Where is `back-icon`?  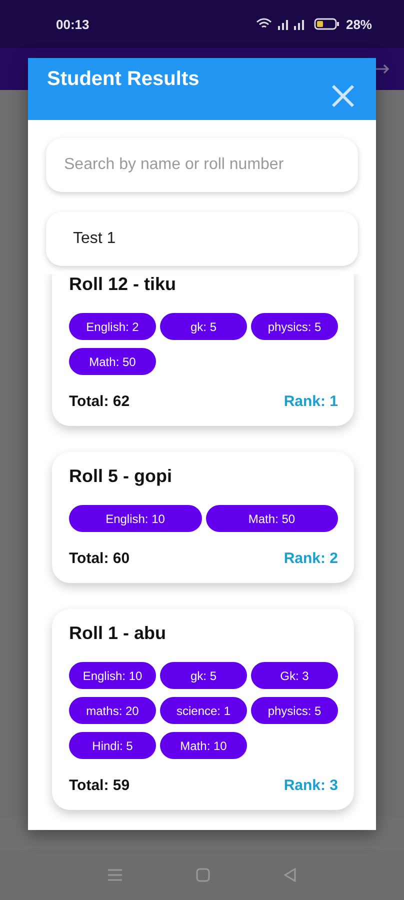
back-icon is located at coordinates (290, 875).